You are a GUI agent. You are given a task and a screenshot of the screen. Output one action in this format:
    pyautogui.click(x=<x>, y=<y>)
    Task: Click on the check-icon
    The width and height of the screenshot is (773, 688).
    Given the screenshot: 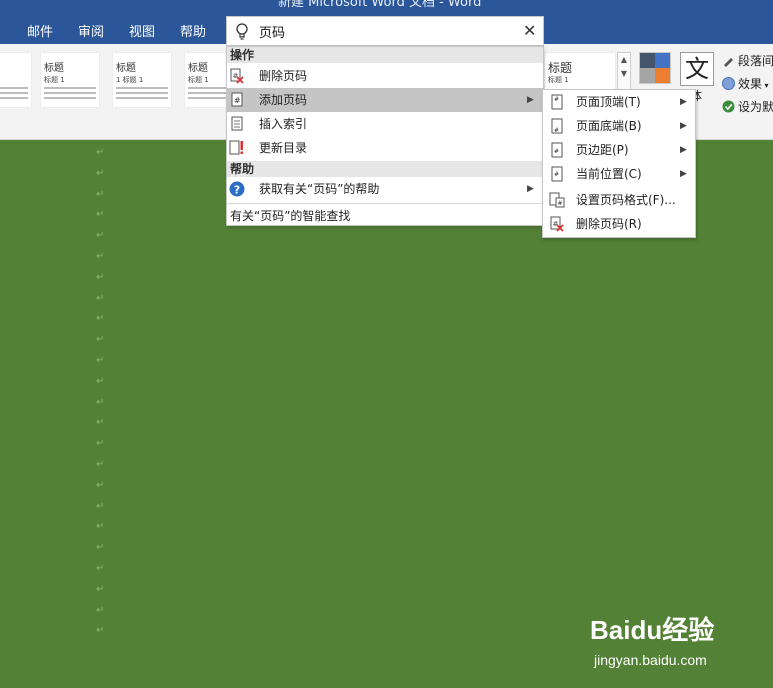 What is the action you would take?
    pyautogui.click(x=728, y=106)
    